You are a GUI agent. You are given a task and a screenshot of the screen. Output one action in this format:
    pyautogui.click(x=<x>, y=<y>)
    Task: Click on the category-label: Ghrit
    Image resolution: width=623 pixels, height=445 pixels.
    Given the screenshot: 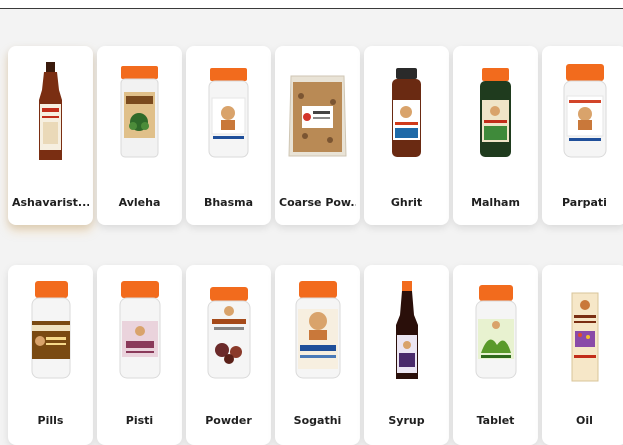 What is the action you would take?
    pyautogui.click(x=406, y=202)
    